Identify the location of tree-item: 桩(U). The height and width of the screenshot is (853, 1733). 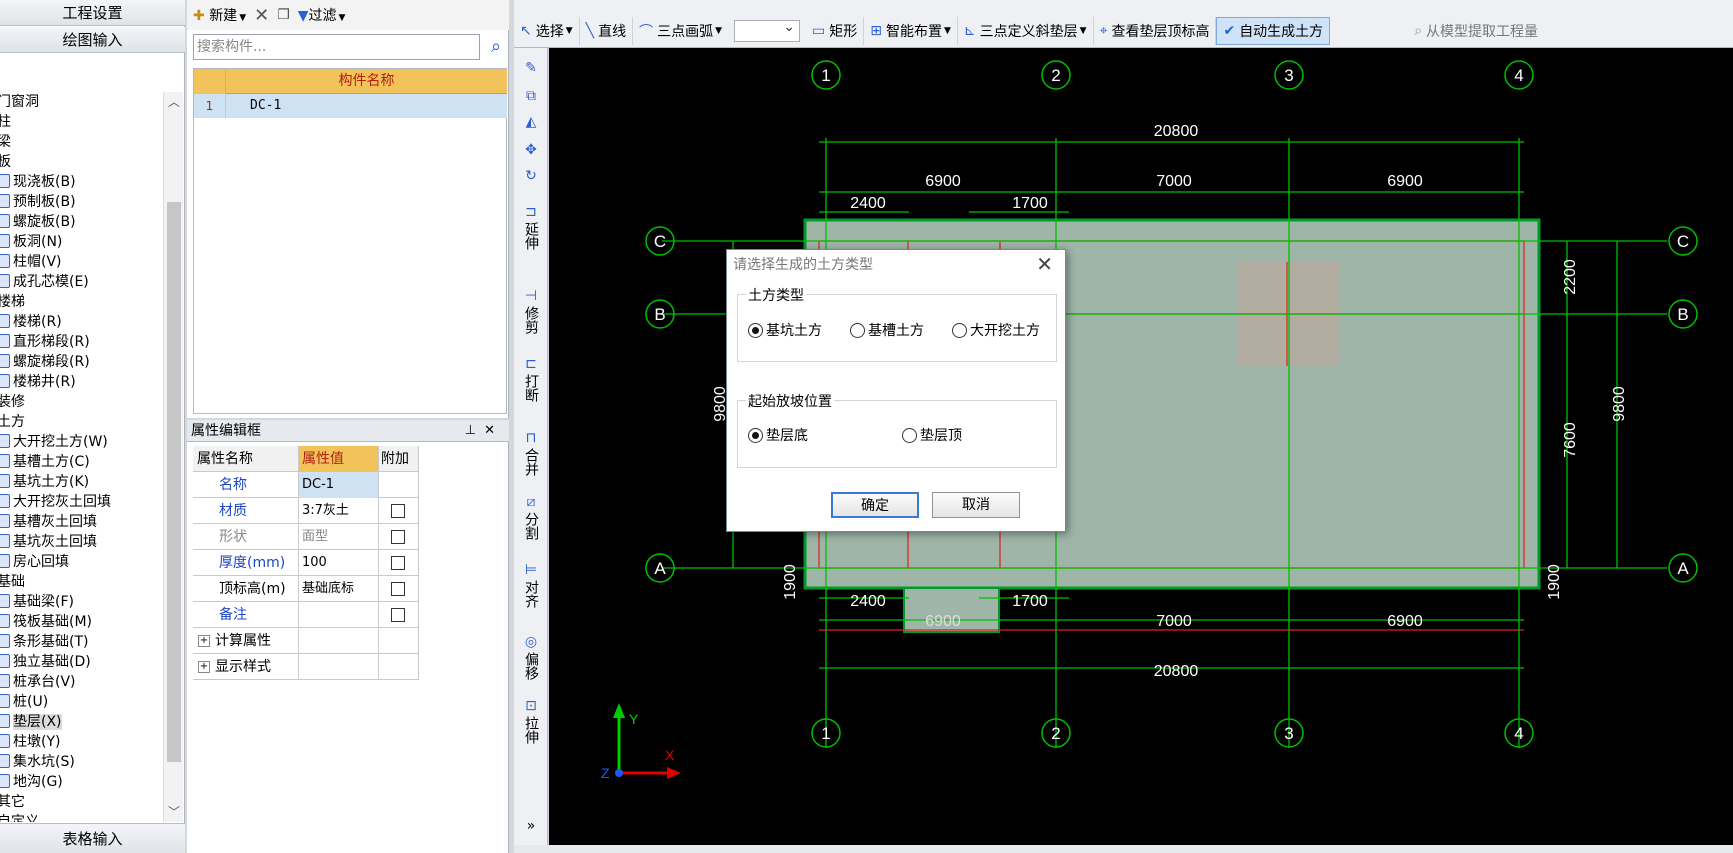
(24, 702).